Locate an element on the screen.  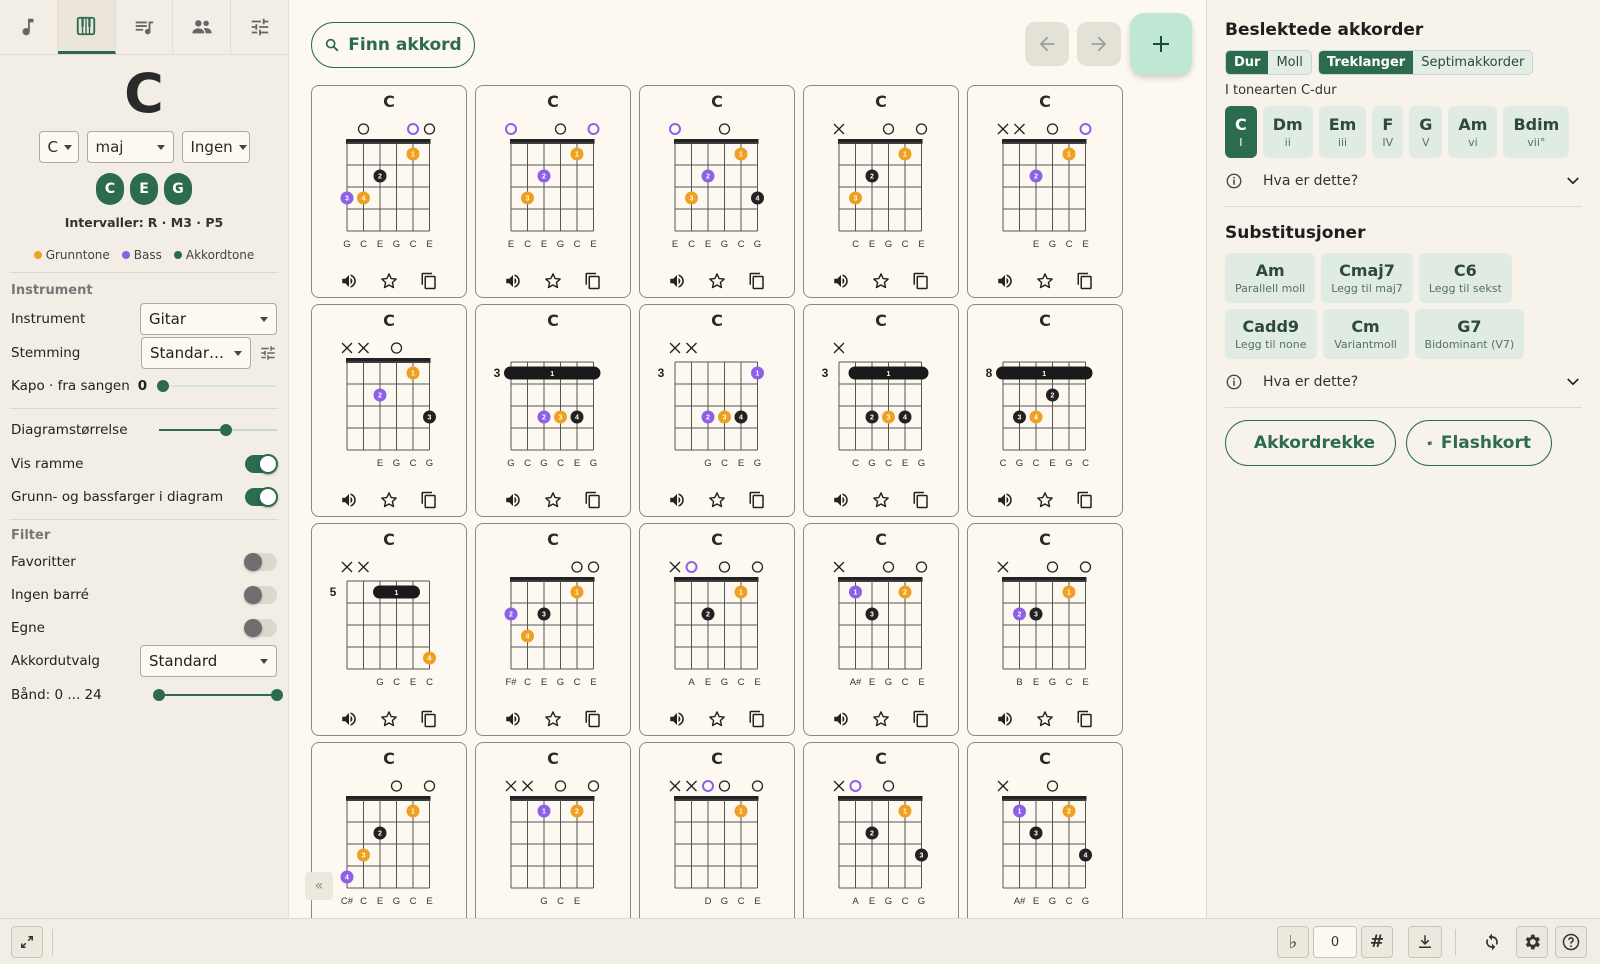
mode-major: Dur is located at coordinates (1247, 62).